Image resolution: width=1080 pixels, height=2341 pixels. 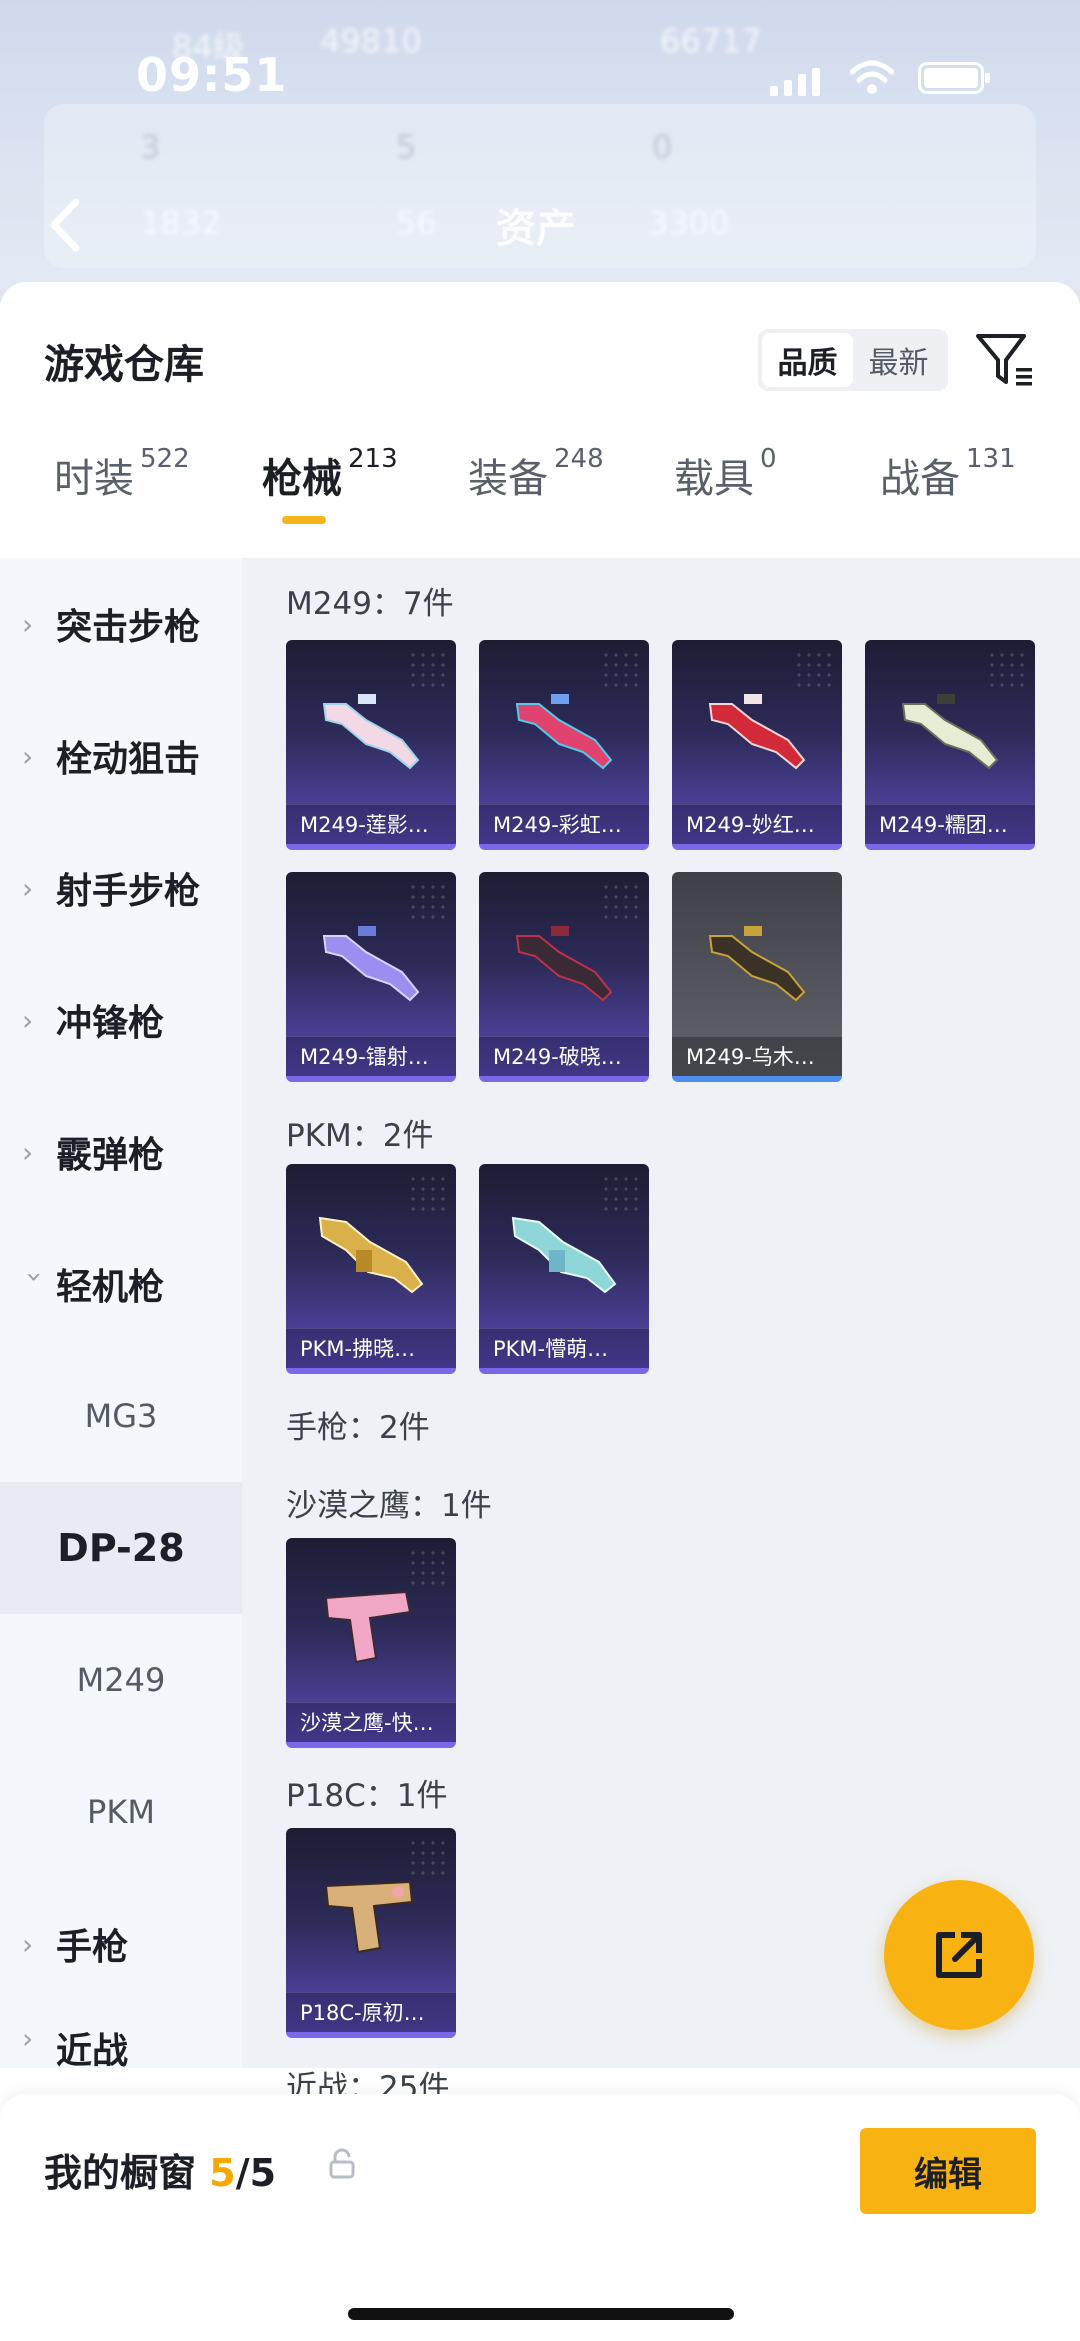 What do you see at coordinates (128, 891) in the screenshot?
I see `sidebar-item-label: 射手步枪` at bounding box center [128, 891].